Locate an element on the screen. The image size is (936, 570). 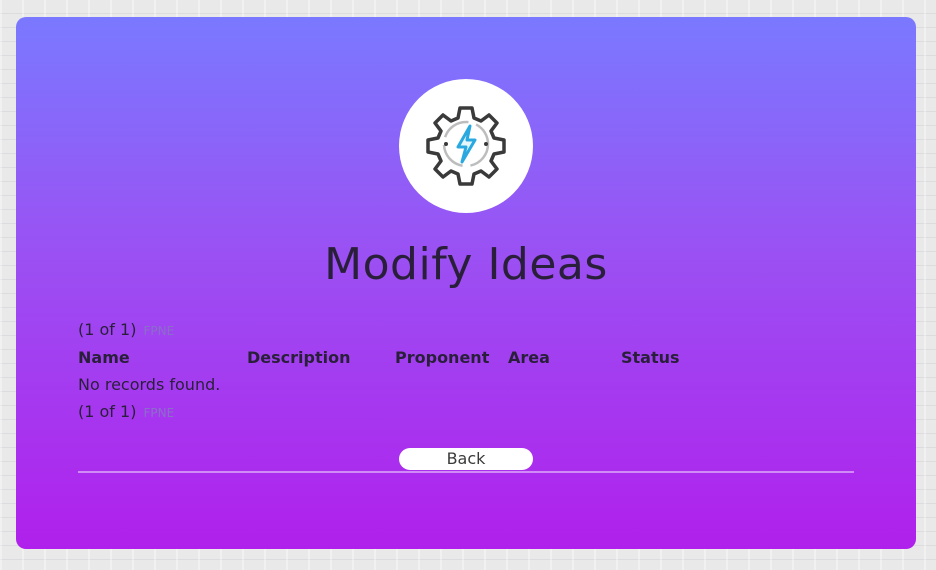
logo-badge is located at coordinates (466, 146).